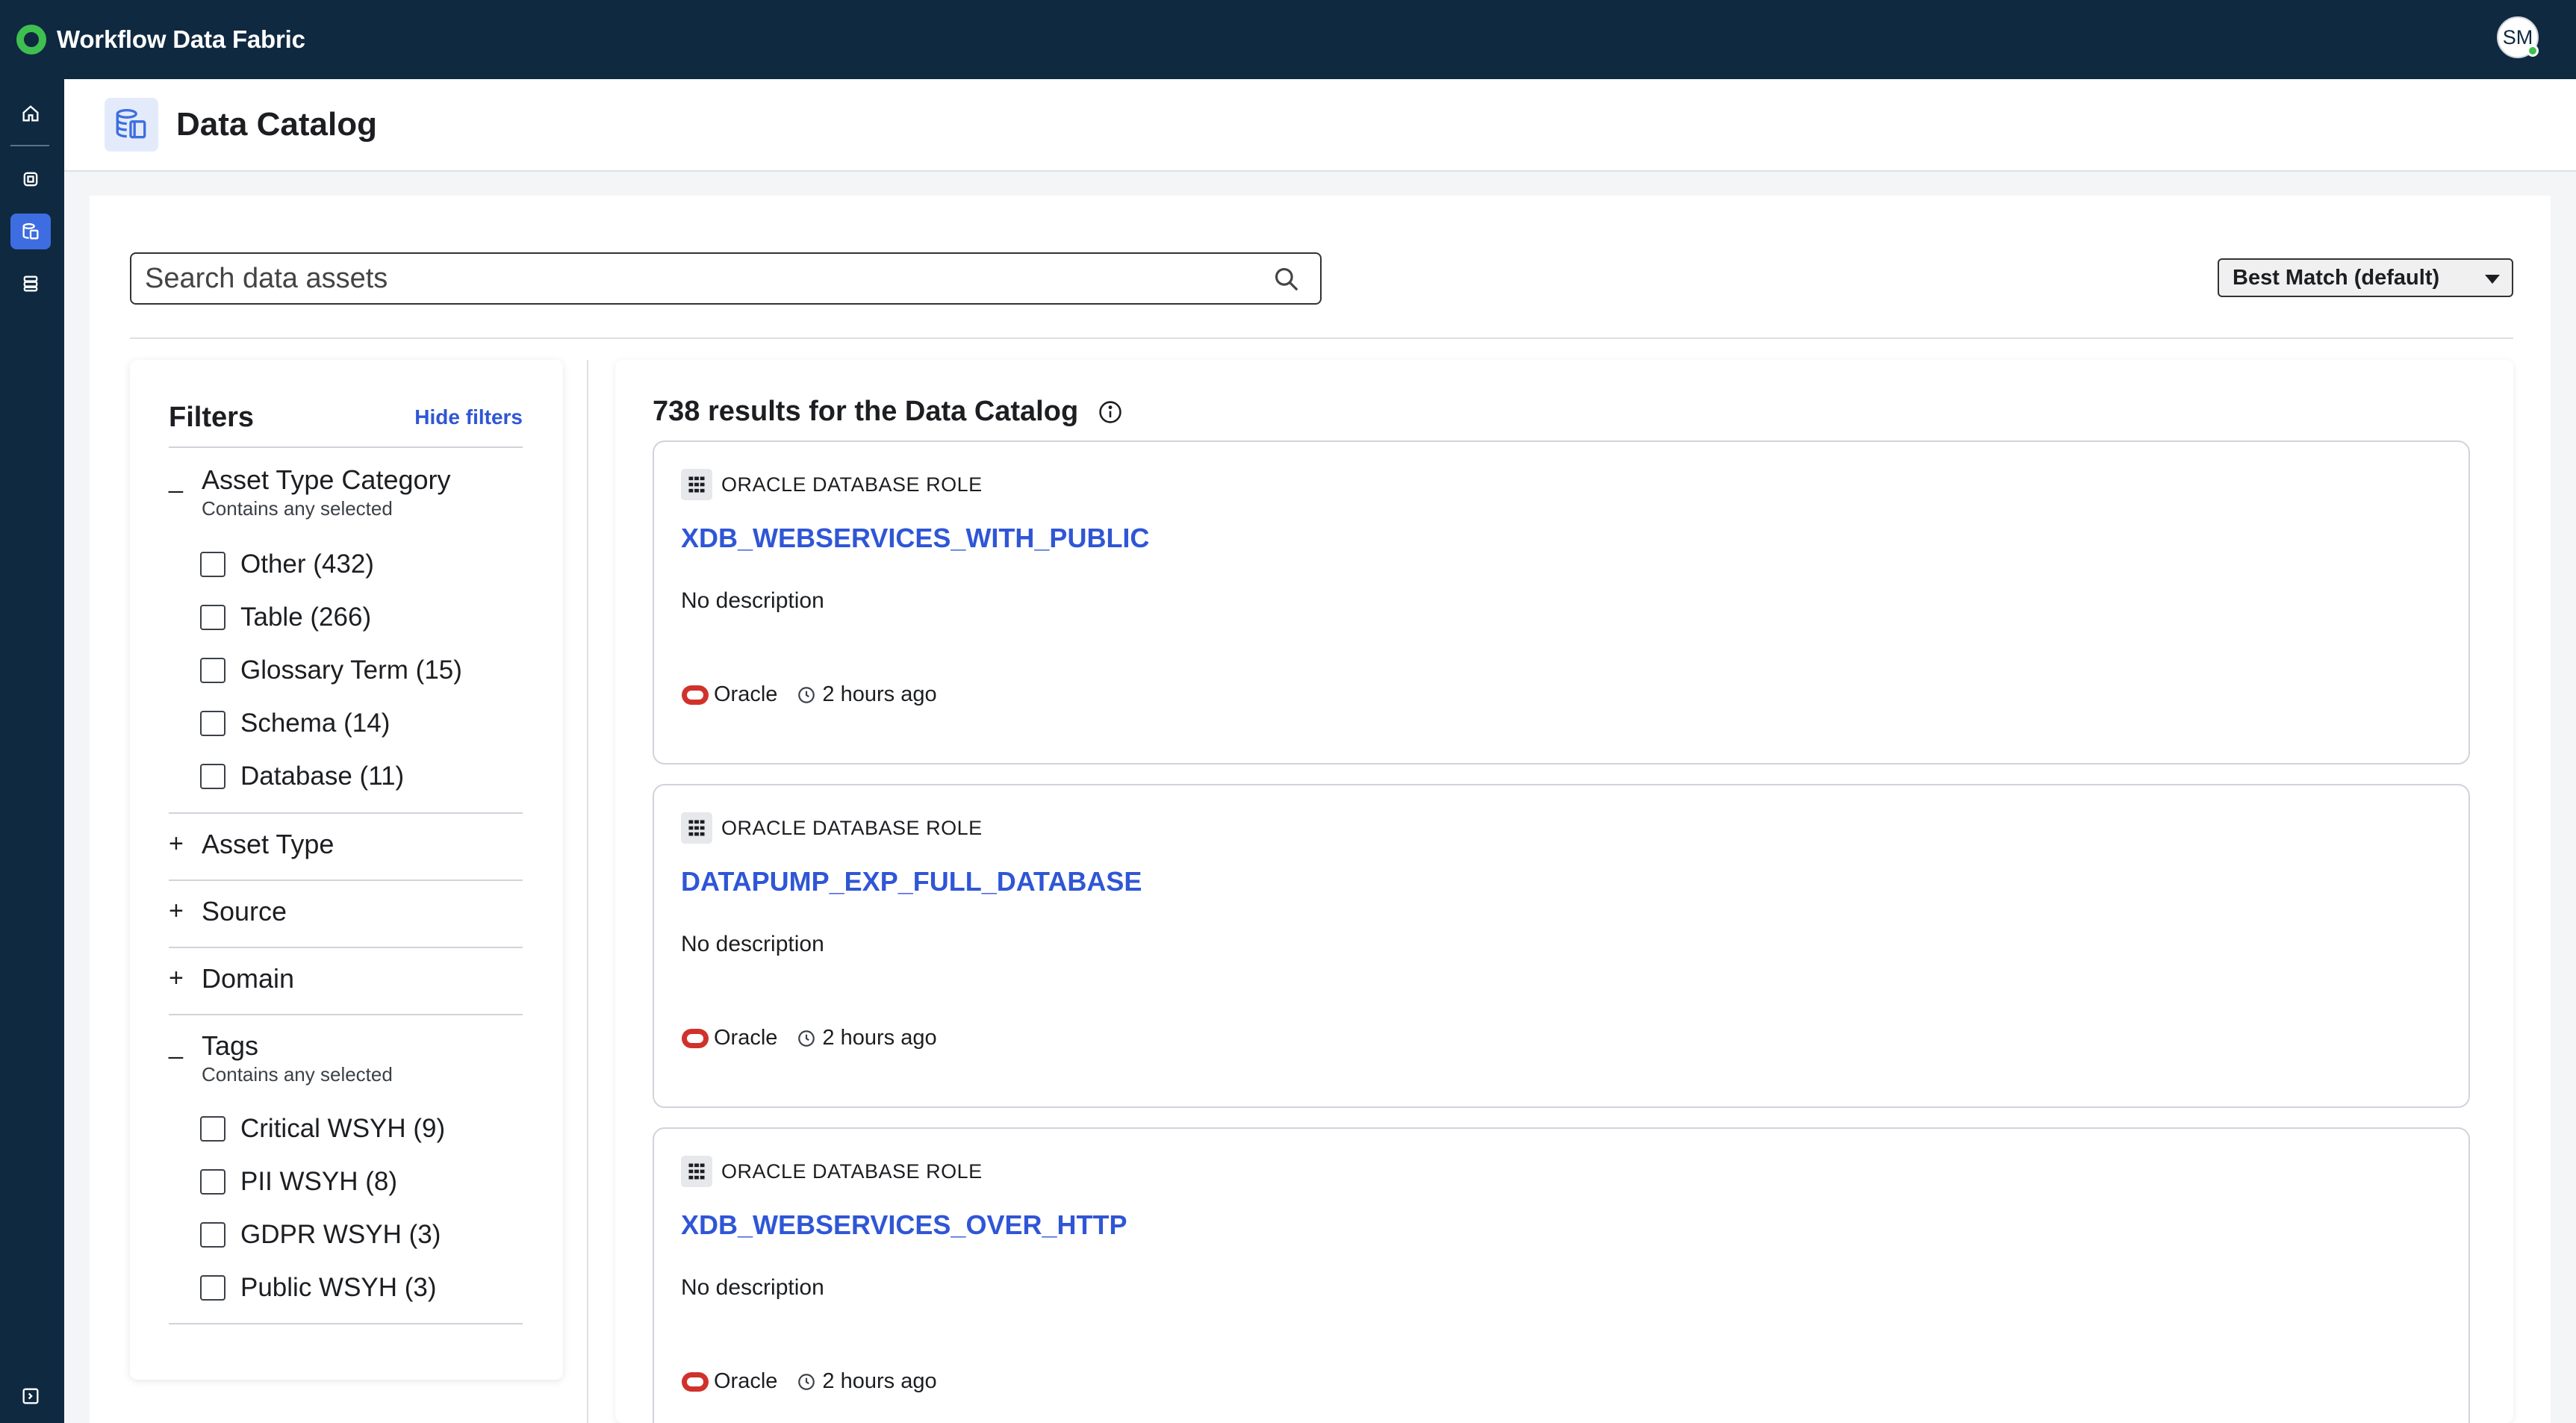 This screenshot has width=2576, height=1423. Describe the element at coordinates (230, 1046) in the screenshot. I see `filter-group-title: Tags` at that location.